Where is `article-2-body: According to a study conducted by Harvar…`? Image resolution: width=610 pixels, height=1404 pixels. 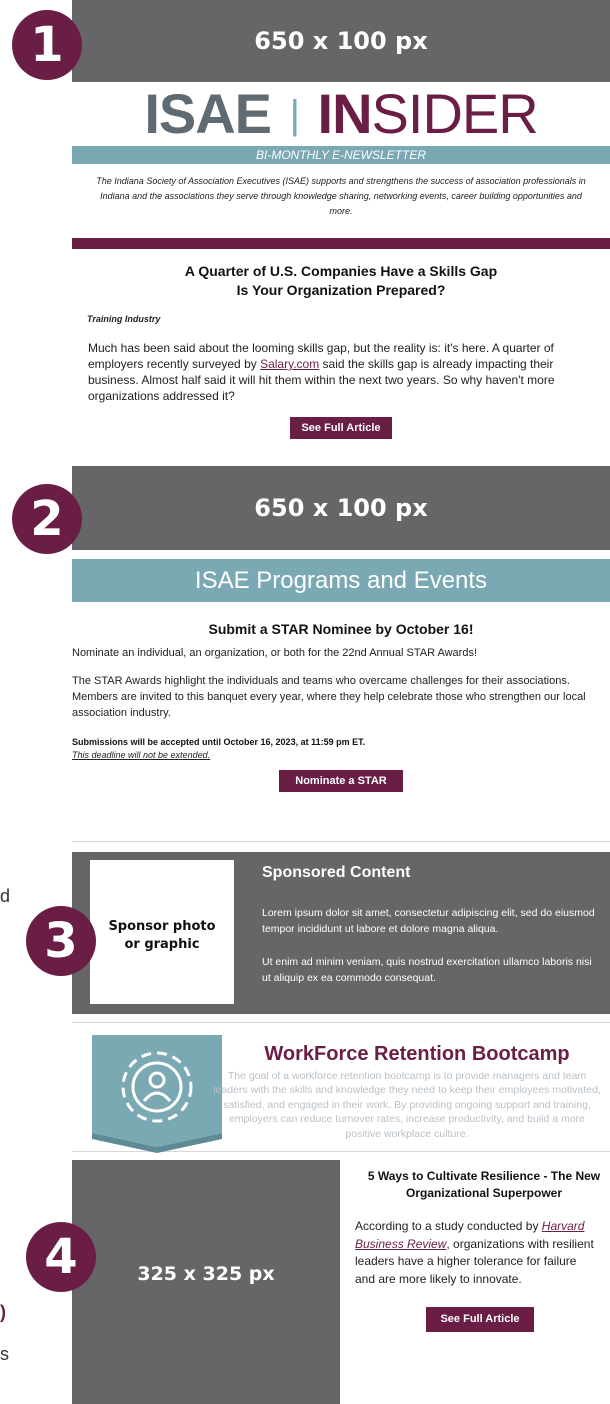 article-2-body: According to a study conducted by Harvar… is located at coordinates (480, 1245).